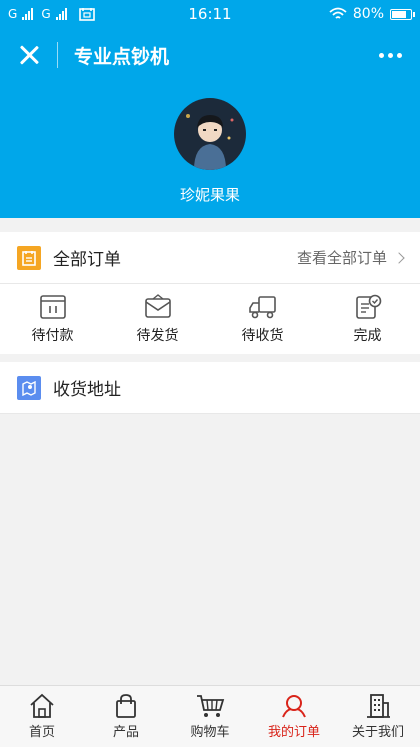 Image resolution: width=420 pixels, height=747 pixels. I want to click on status-pending-shipment: 待发货, so click(157, 319).